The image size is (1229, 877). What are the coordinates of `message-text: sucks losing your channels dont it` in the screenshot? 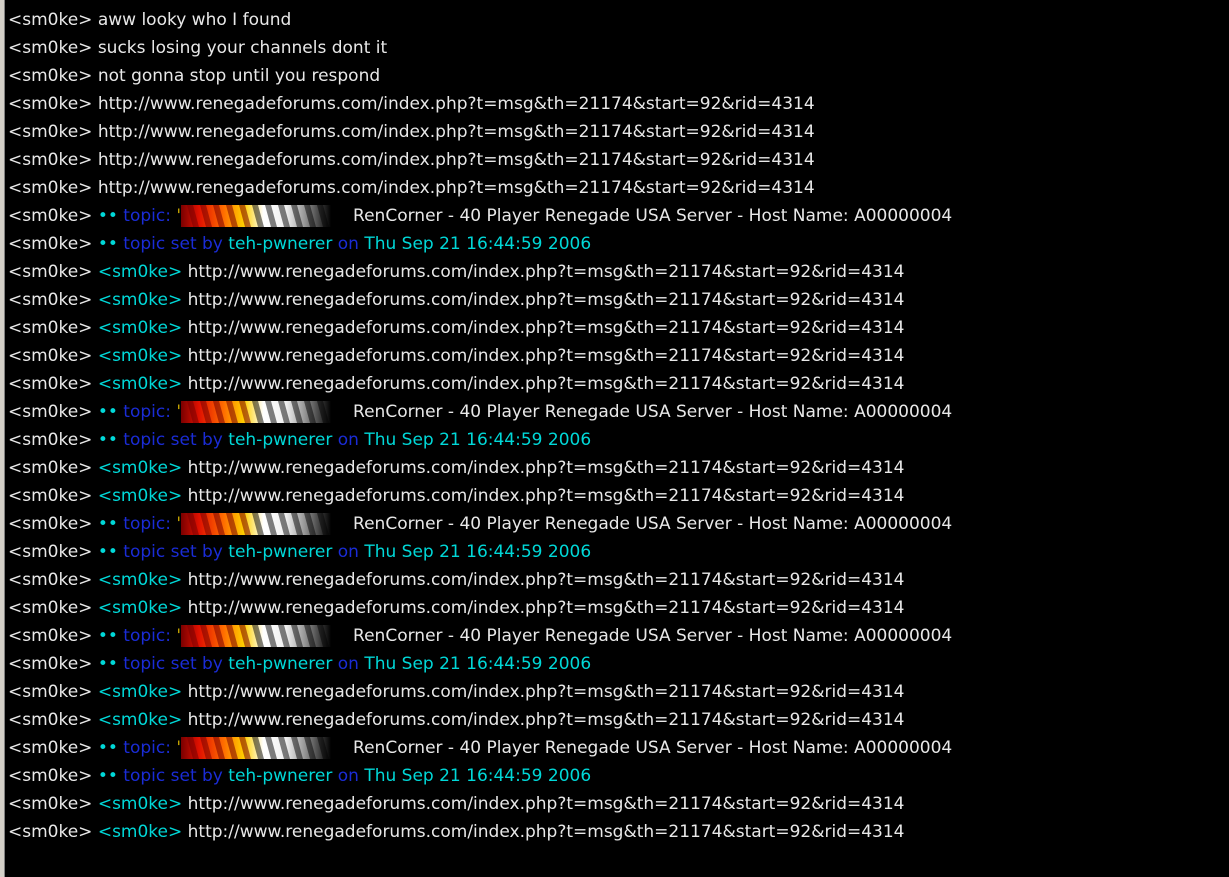 It's located at (242, 48).